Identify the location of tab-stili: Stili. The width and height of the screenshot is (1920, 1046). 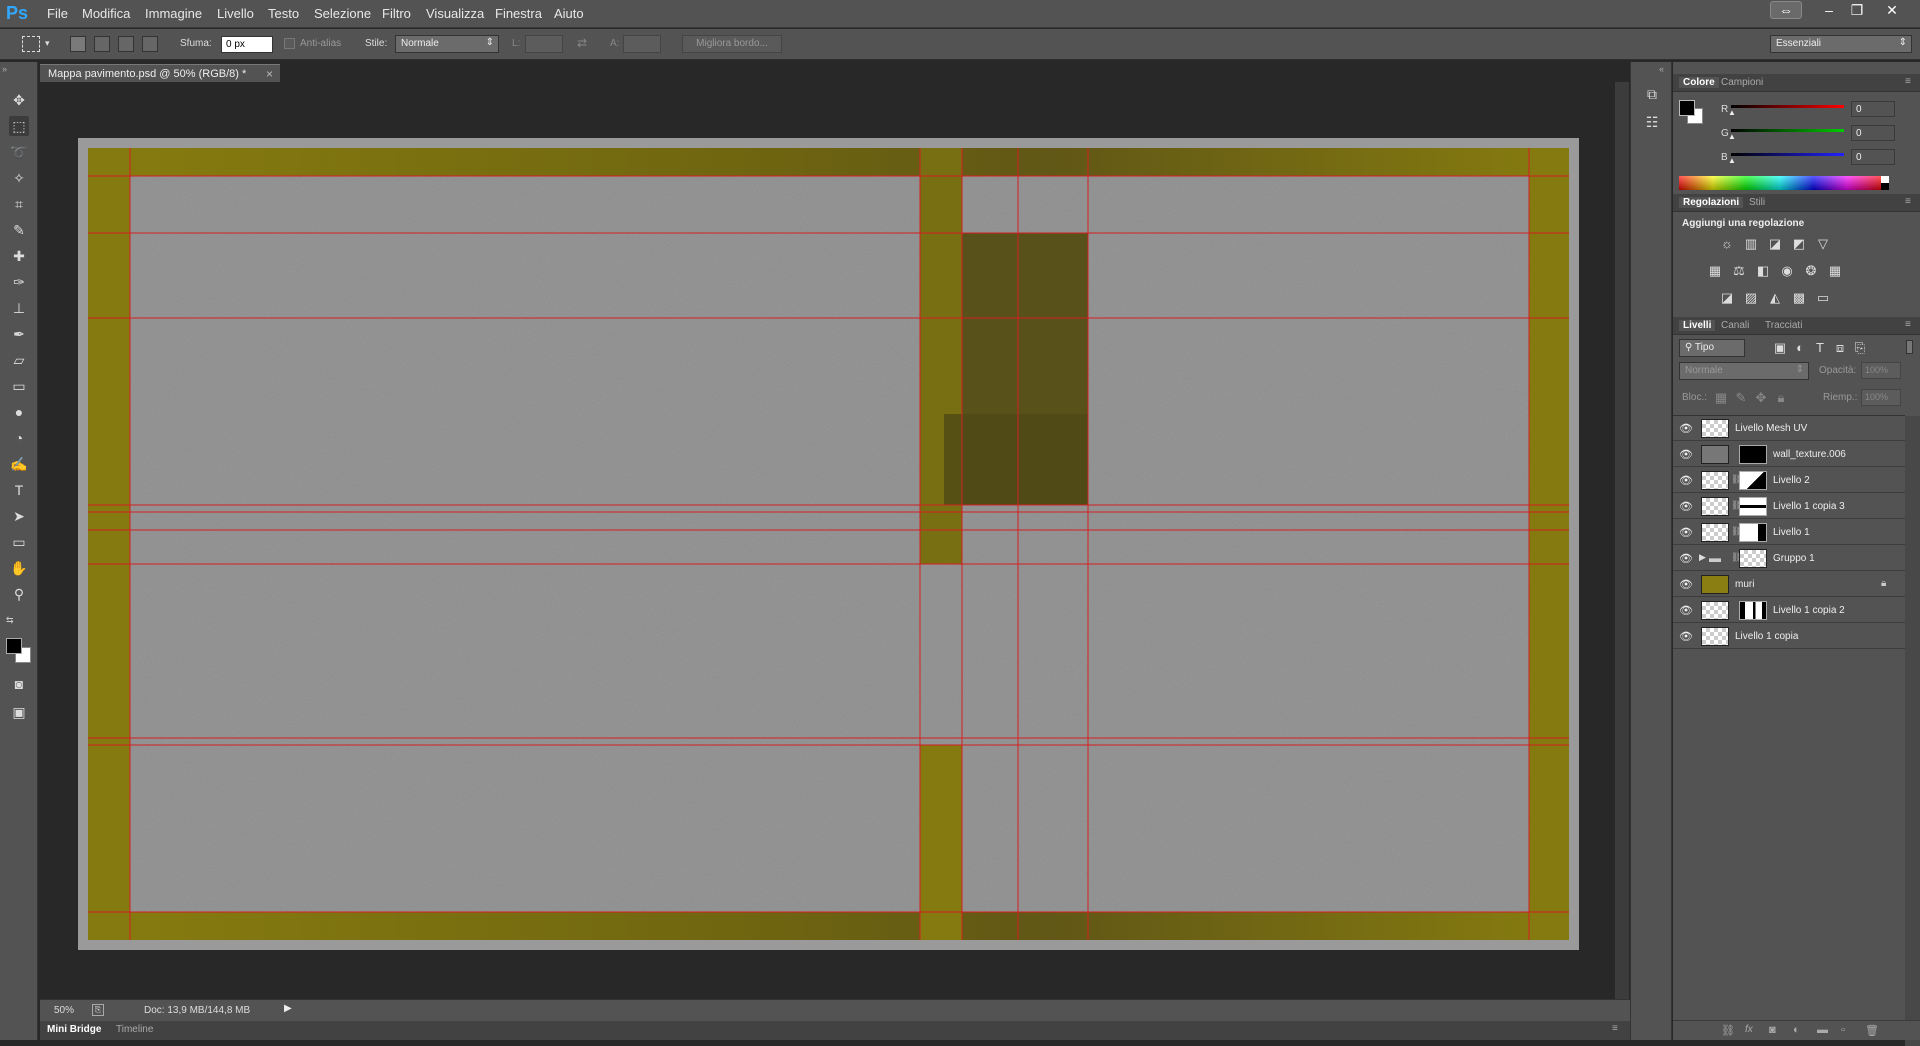
(1757, 202).